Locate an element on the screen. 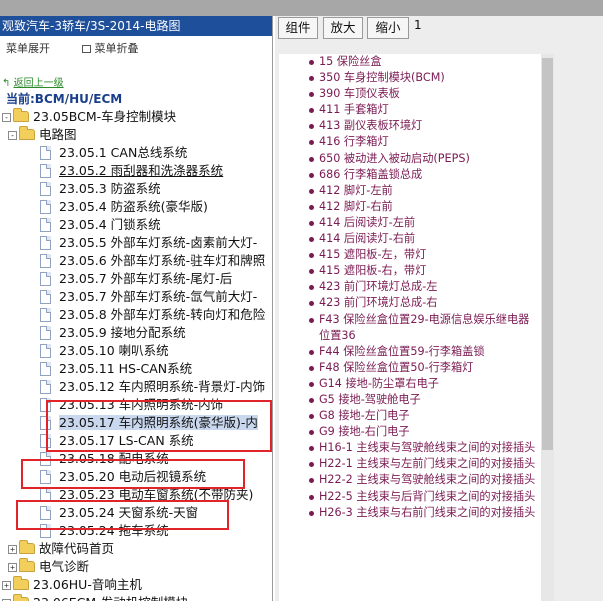  menu-collapse-button: 菜单折叠 is located at coordinates (117, 48).